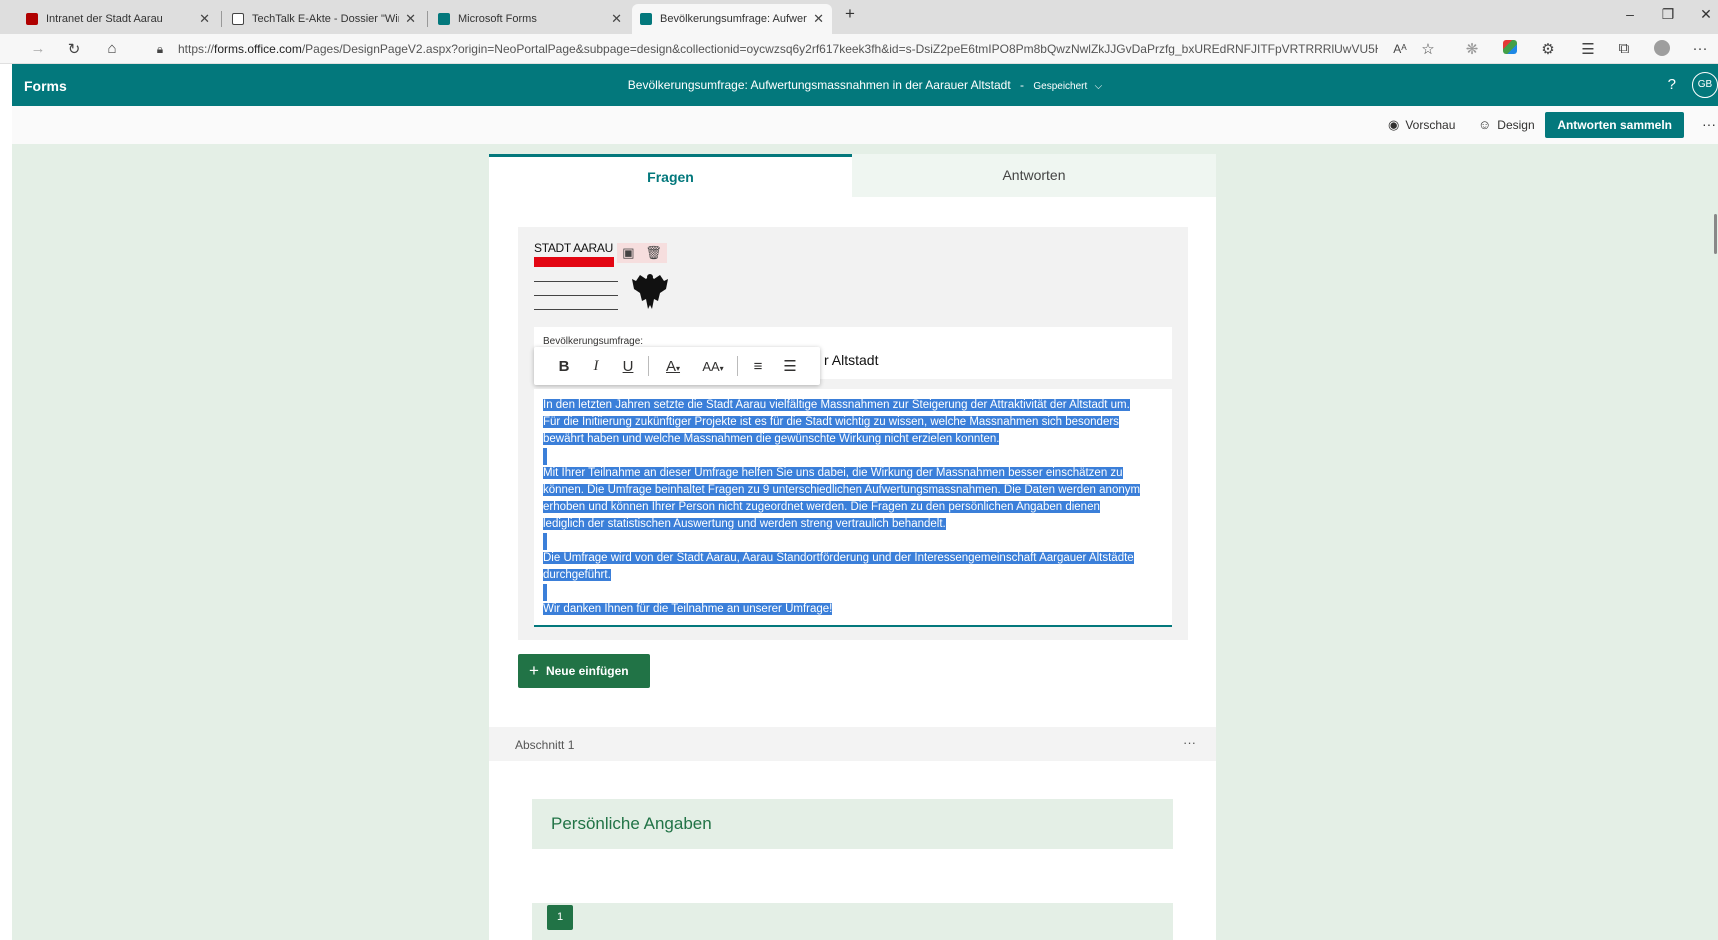 This screenshot has height=940, width=1718. What do you see at coordinates (596, 366) in the screenshot?
I see `italic-button: I` at bounding box center [596, 366].